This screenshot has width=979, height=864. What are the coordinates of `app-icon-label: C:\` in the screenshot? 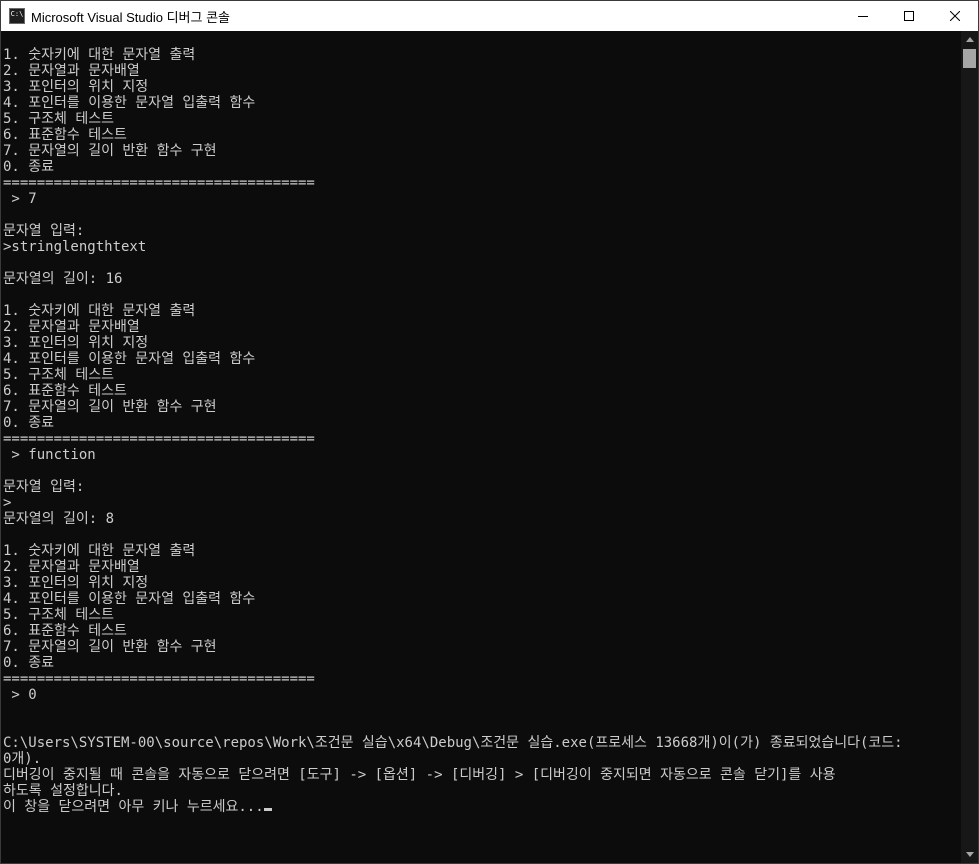 It's located at (17, 14).